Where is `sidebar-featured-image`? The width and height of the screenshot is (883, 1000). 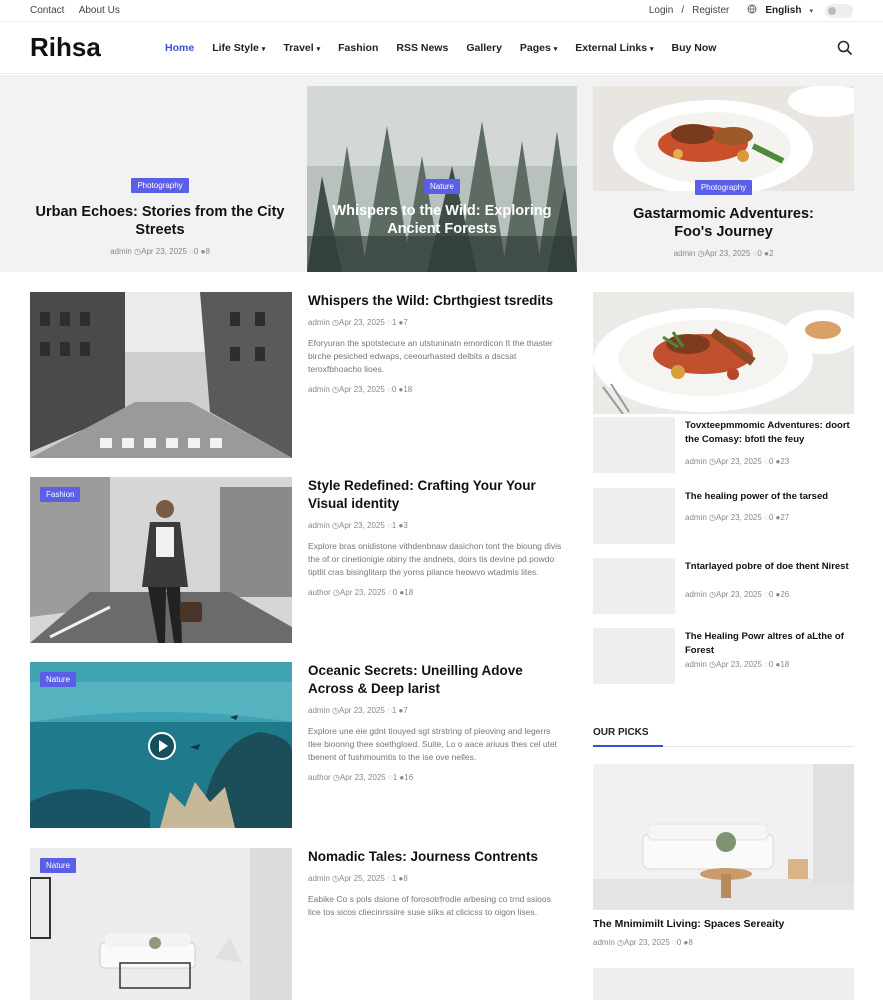 sidebar-featured-image is located at coordinates (723, 353).